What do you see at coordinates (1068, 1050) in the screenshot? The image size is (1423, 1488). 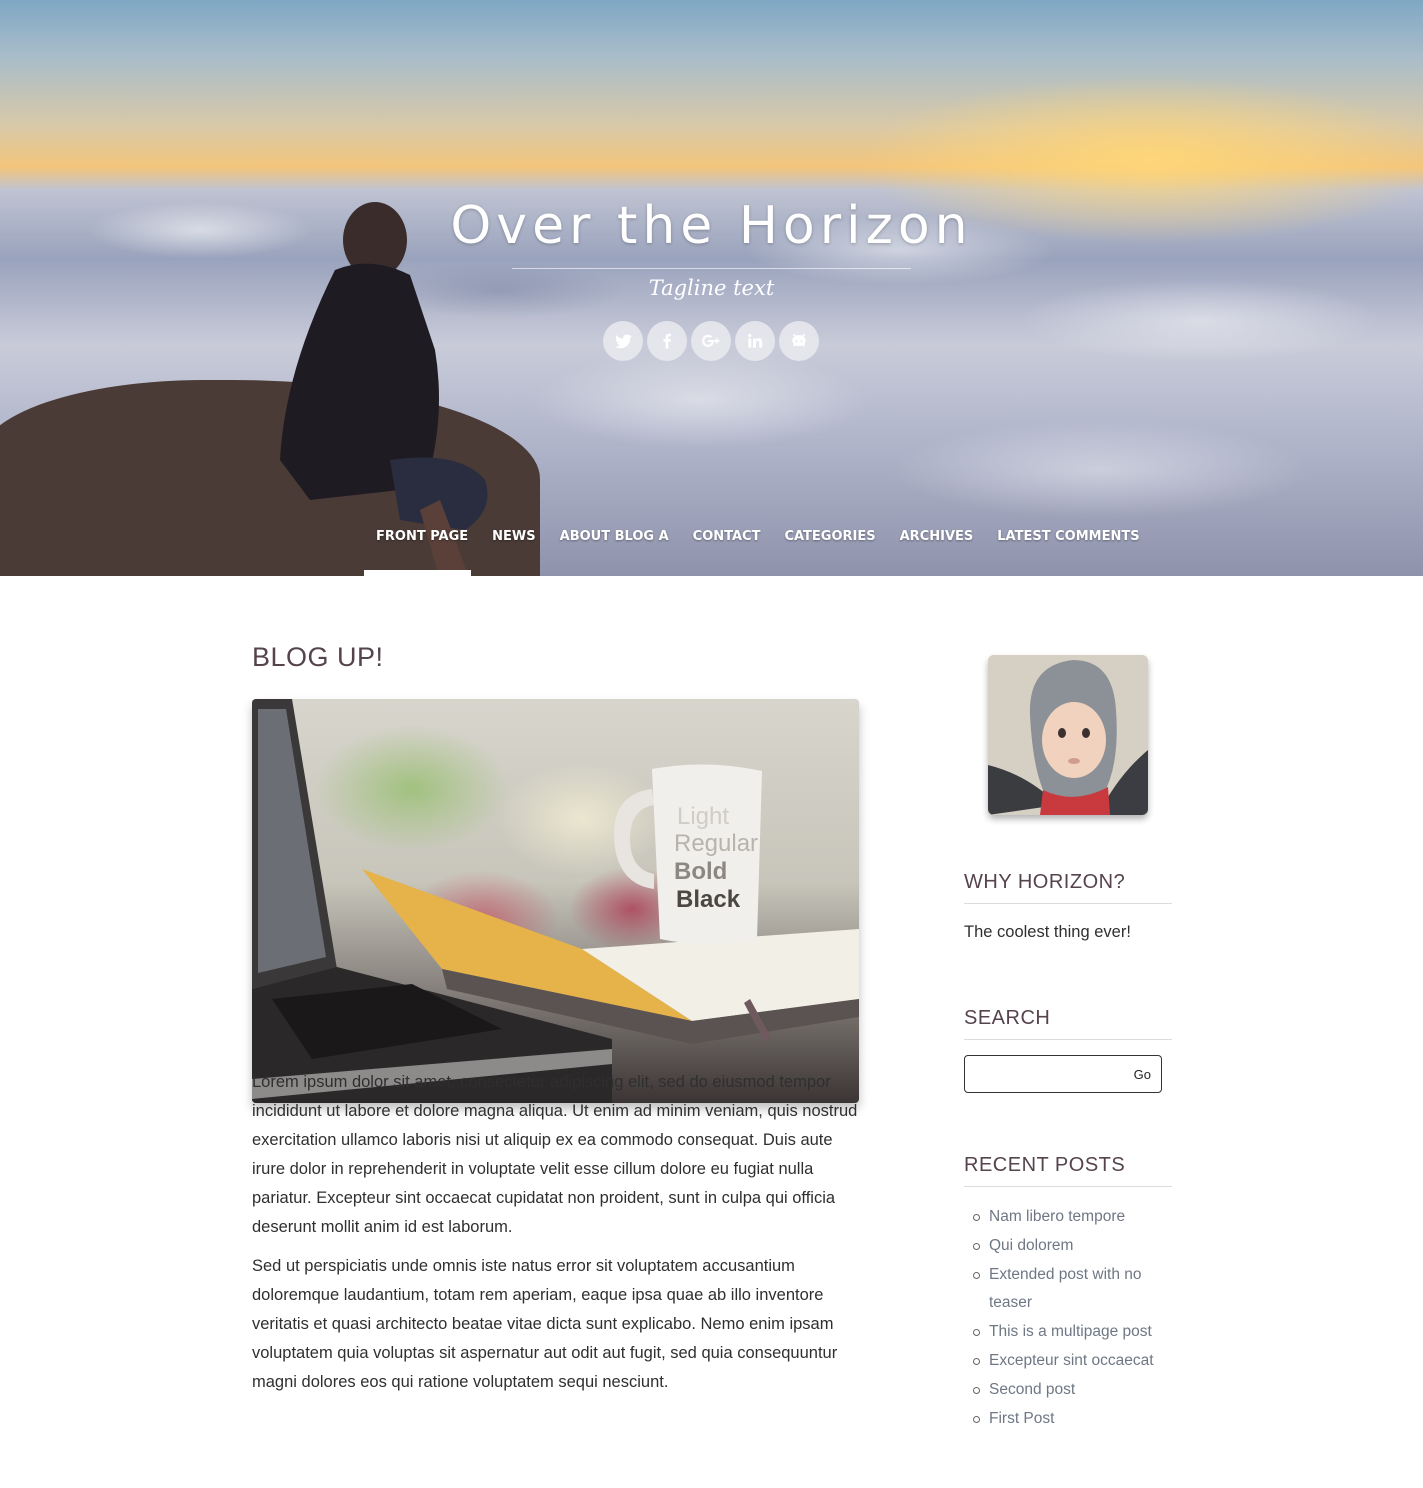 I see `widget-search: SEARCH Go` at bounding box center [1068, 1050].